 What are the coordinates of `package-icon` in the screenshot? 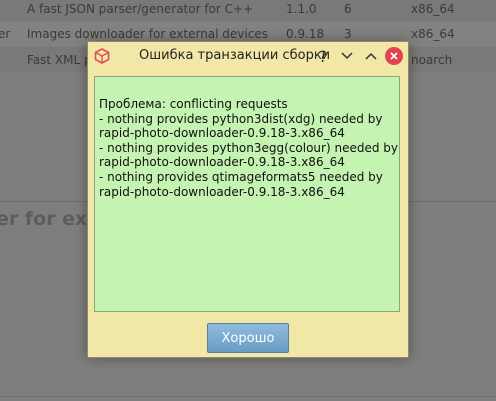 It's located at (102, 56).